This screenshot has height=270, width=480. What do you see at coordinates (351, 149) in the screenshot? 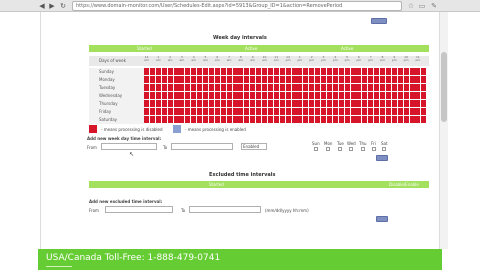
I see `wed-checkbox` at bounding box center [351, 149].